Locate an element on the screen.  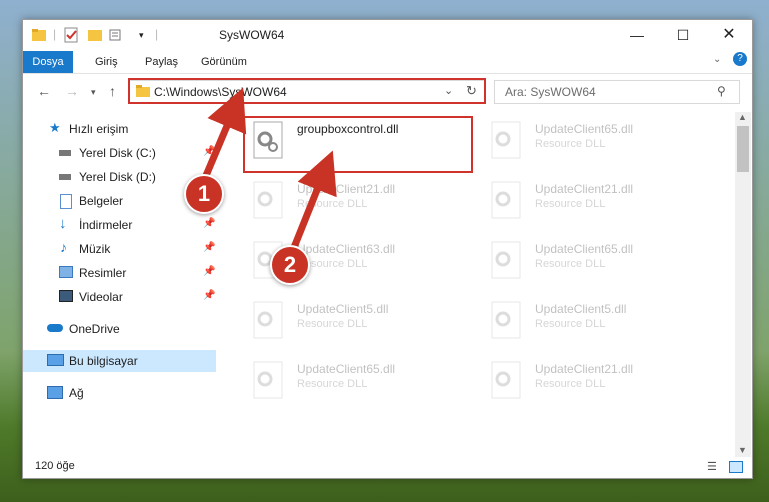
callout-1: 1 is located at coordinates (204, 194).